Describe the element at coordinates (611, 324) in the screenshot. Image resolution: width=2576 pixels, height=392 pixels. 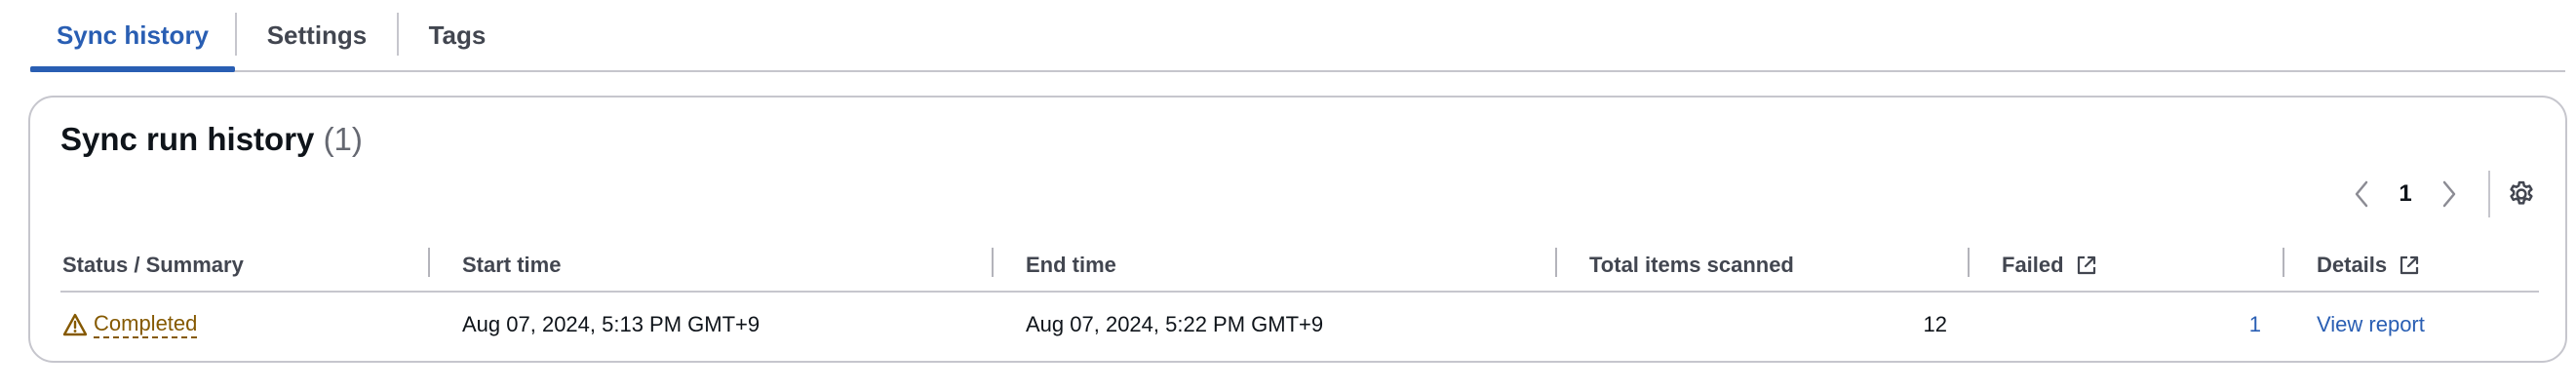
I see `start-time-cell: Aug 07, 2024, 5:13 PM GMT+9` at that location.